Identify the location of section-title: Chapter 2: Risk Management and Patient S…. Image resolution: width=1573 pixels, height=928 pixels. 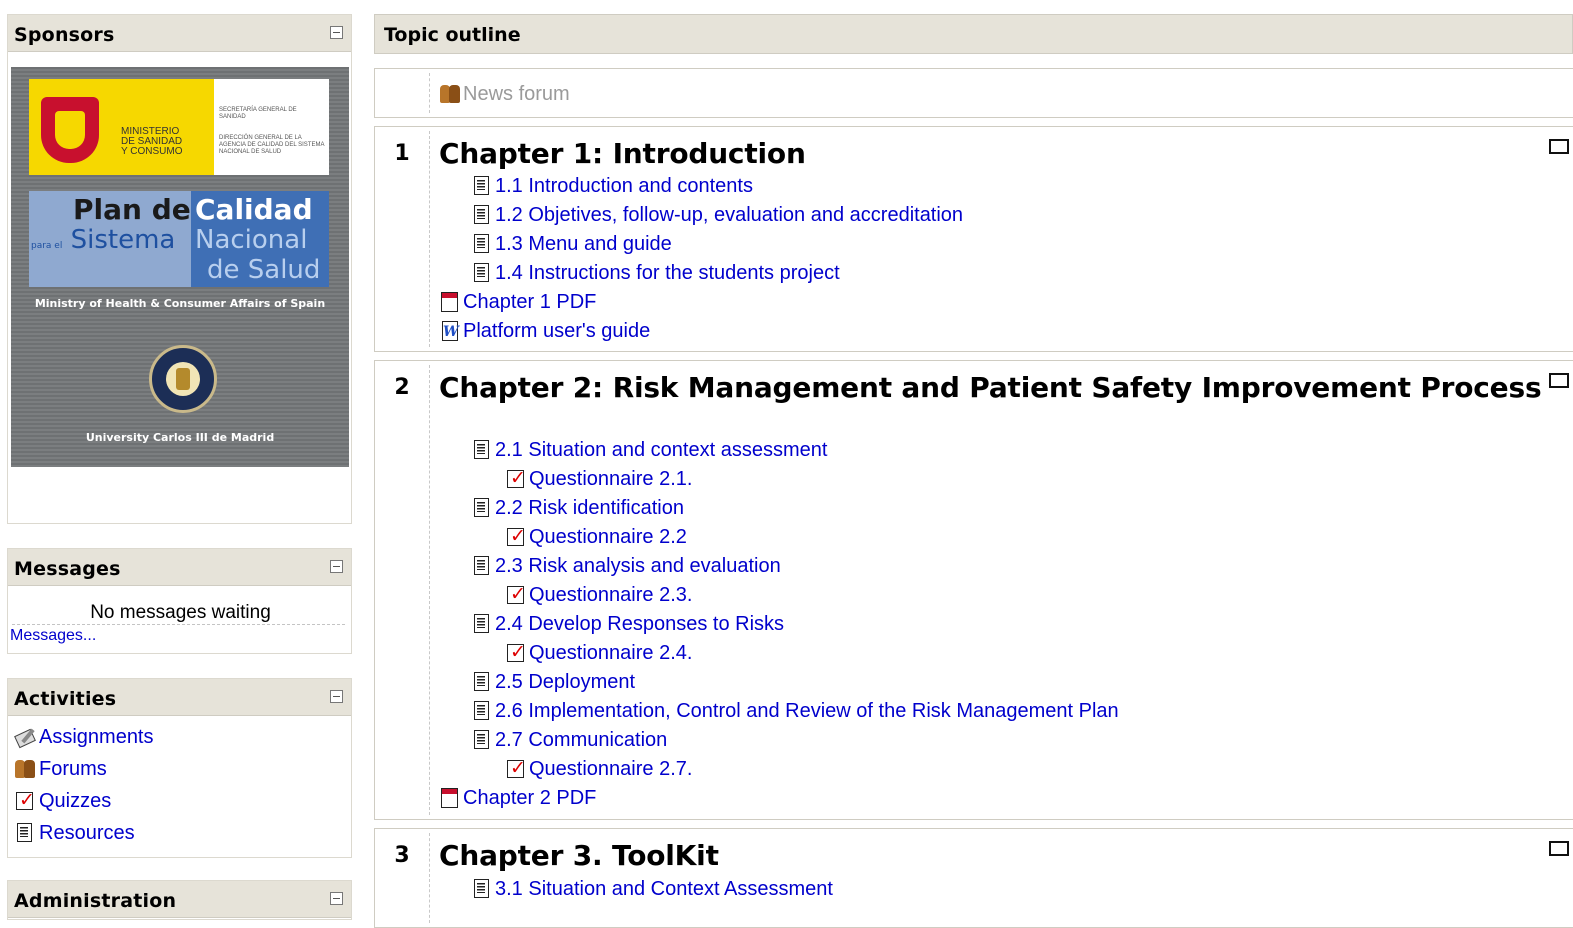
(990, 387).